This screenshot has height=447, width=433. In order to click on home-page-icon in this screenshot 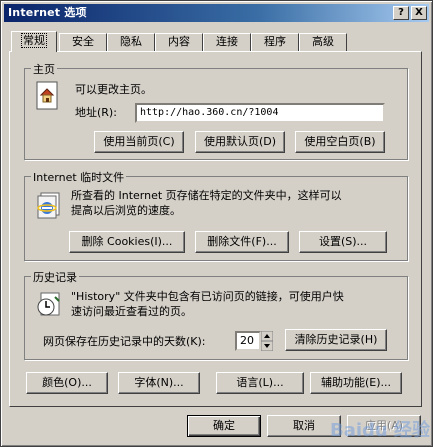, I will do `click(47, 95)`.